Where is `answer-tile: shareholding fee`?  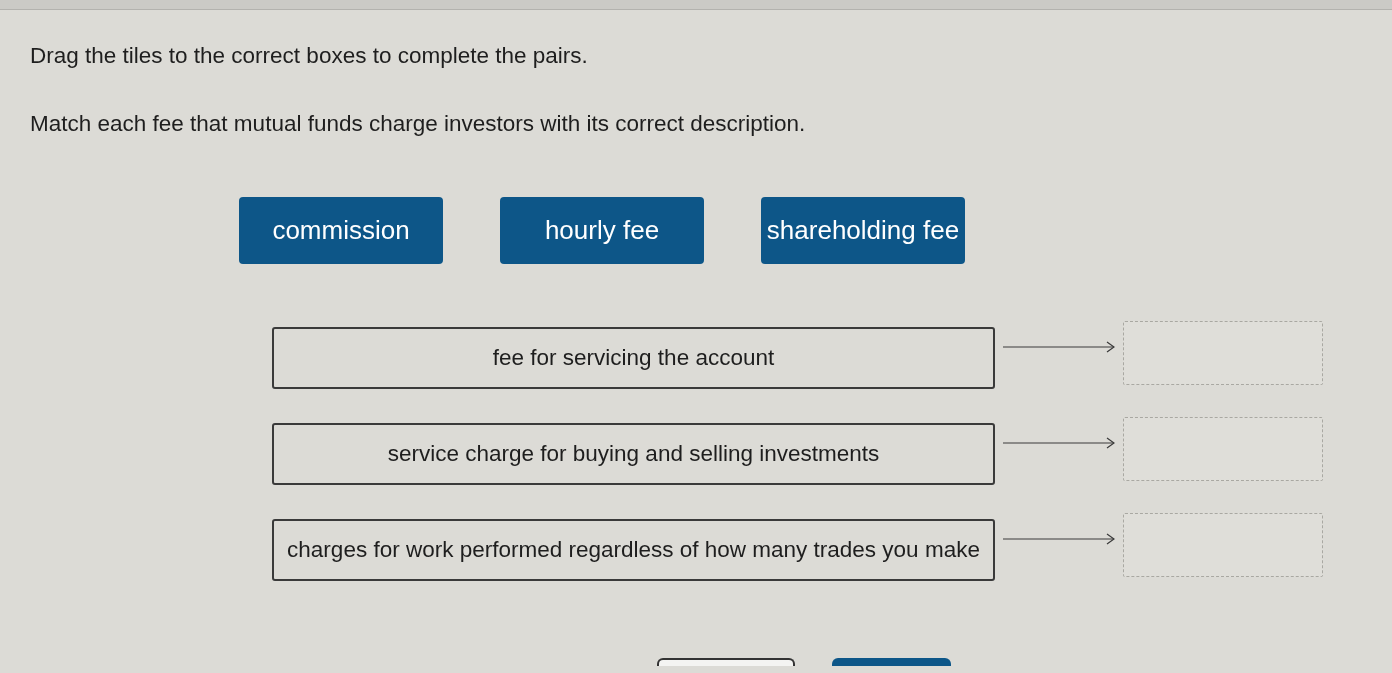 answer-tile: shareholding fee is located at coordinates (863, 230).